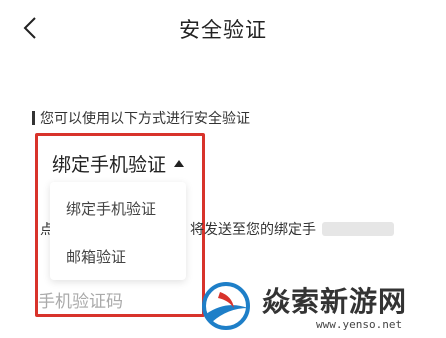 This screenshot has height=338, width=446. I want to click on hint-bar, so click(33, 118).